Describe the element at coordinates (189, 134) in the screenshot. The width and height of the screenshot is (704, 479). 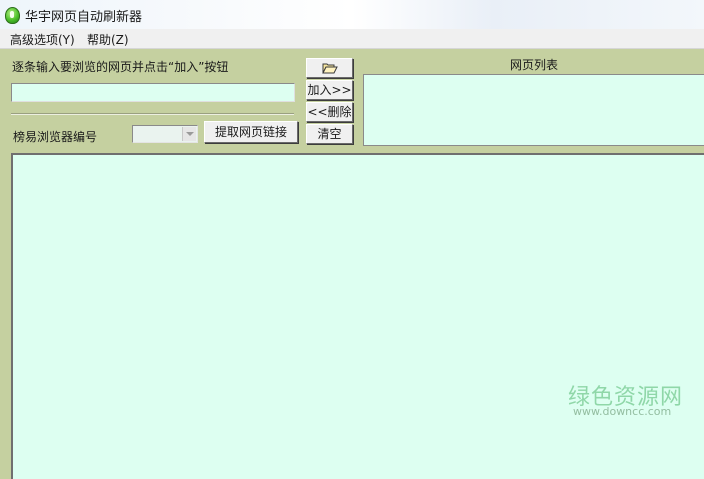
I see `chevron-down-icon` at that location.